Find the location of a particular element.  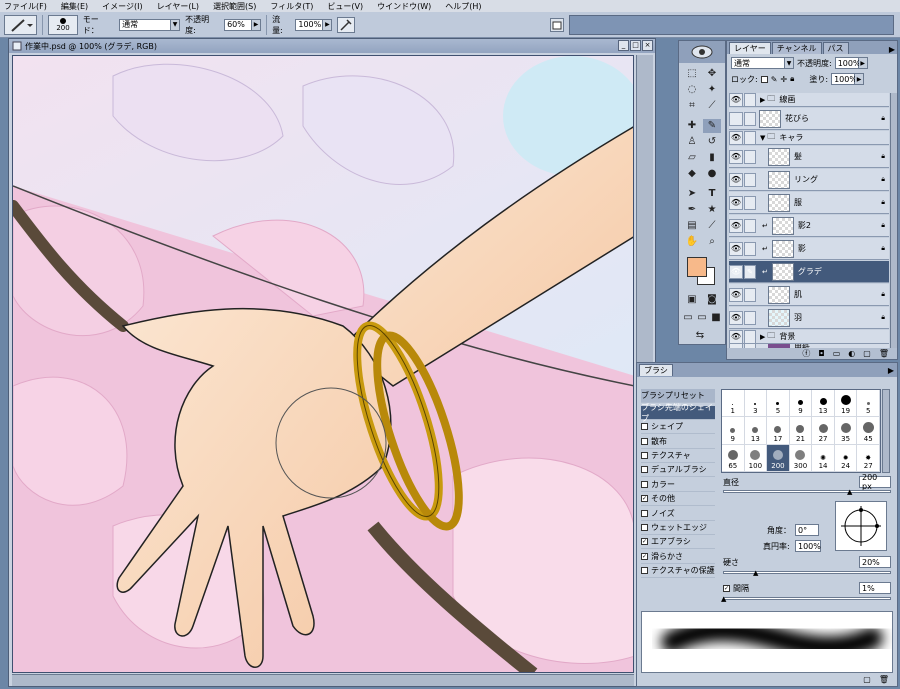

menu-help: ヘルプ(H) is located at coordinates (463, 6).